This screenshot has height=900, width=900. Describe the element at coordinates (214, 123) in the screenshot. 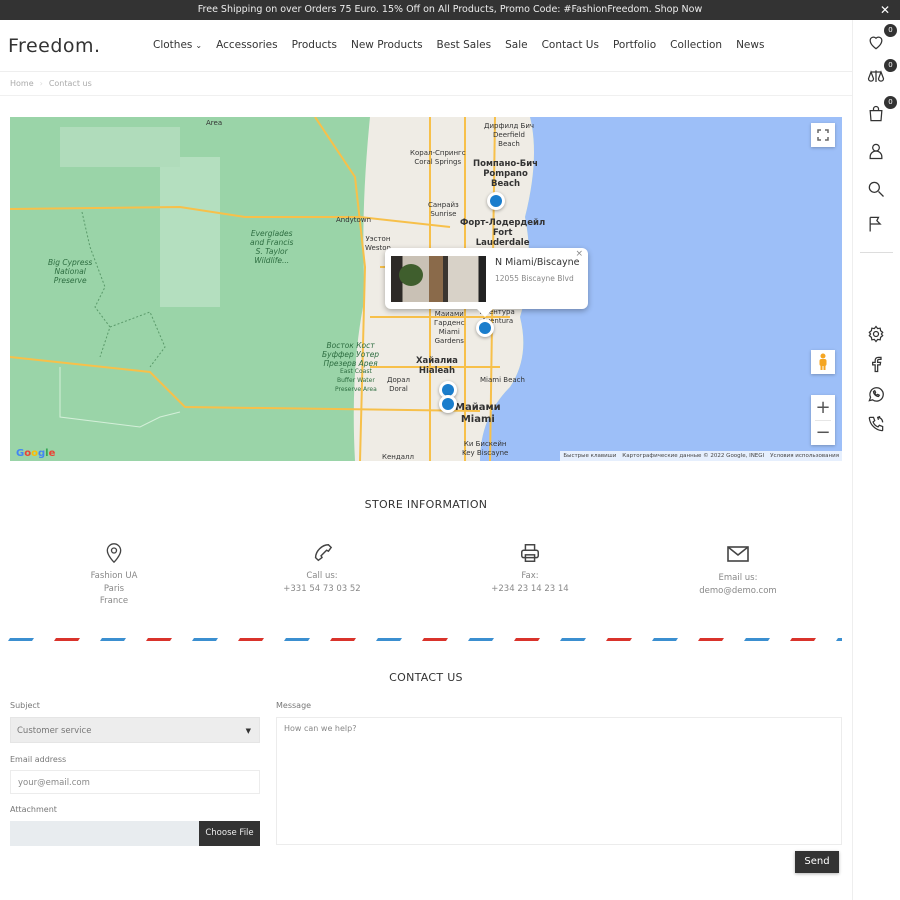

I see `map-label: Area` at that location.